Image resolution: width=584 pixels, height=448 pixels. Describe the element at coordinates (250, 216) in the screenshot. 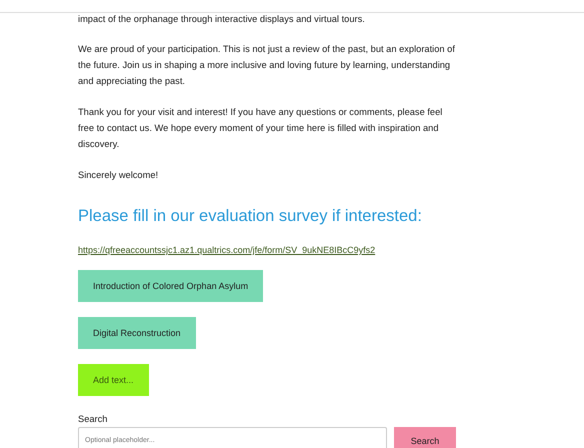

I see `survey-heading: Please fill in our evaluation survey if interested:` at that location.